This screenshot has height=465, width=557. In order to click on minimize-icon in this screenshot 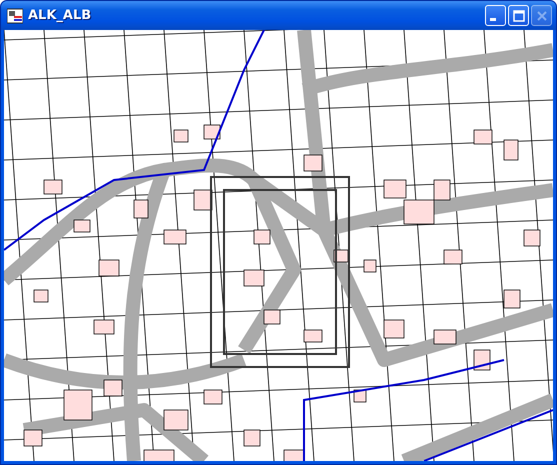, I will do `click(493, 19)`.